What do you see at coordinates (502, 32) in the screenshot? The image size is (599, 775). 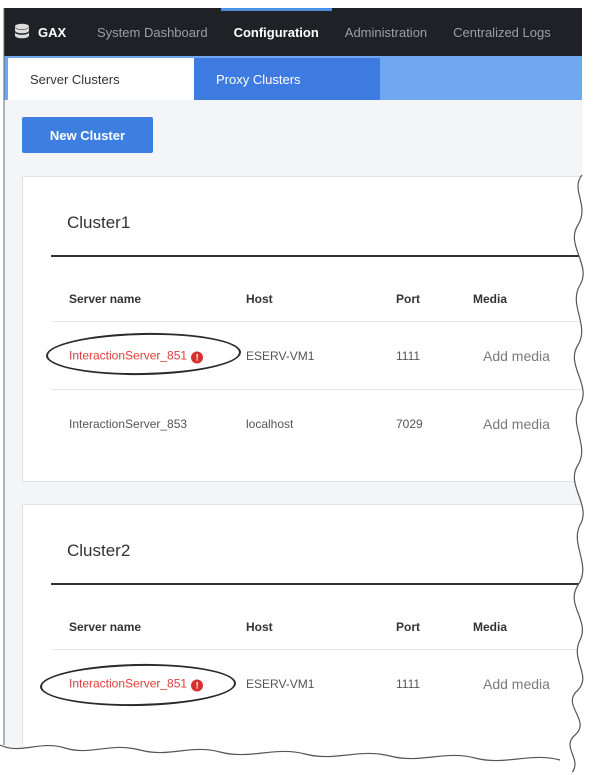 I see `nav-centralized-logs: Centralized Logs` at bounding box center [502, 32].